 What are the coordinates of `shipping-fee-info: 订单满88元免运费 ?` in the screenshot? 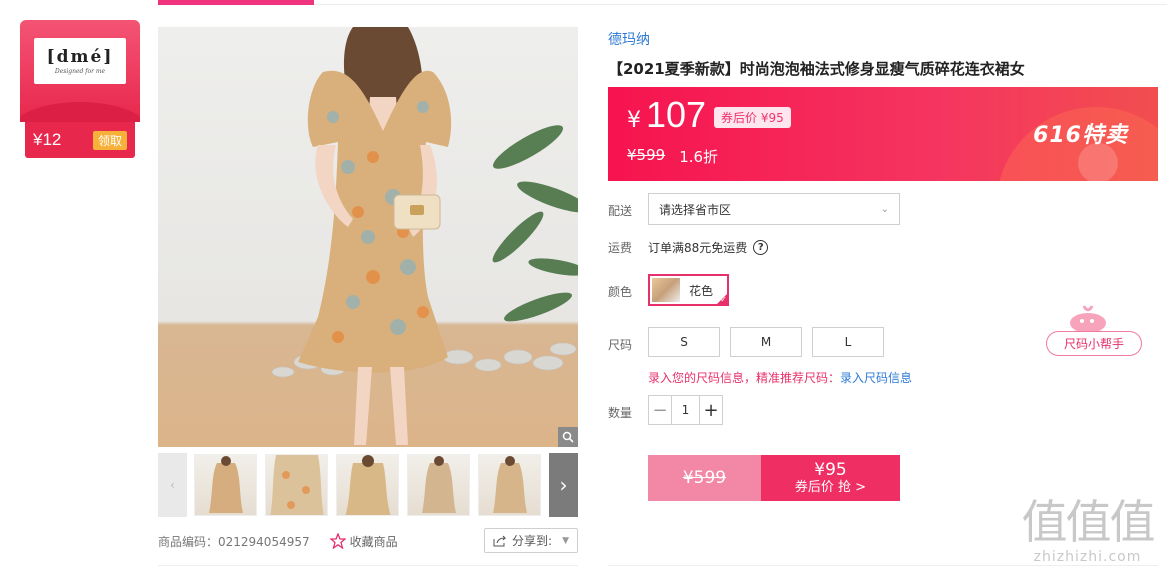 It's located at (708, 247).